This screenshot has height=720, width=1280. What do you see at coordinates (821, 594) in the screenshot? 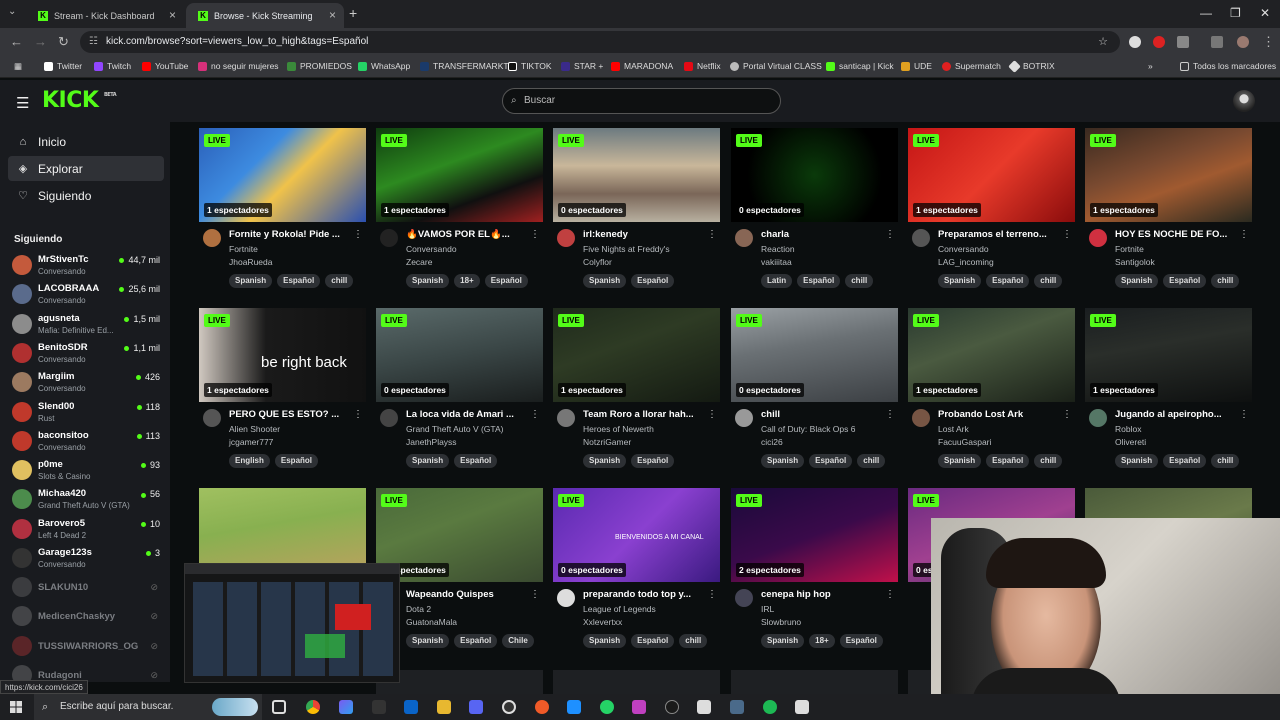
I see `stream-title: cenepa hip hop` at bounding box center [821, 594].